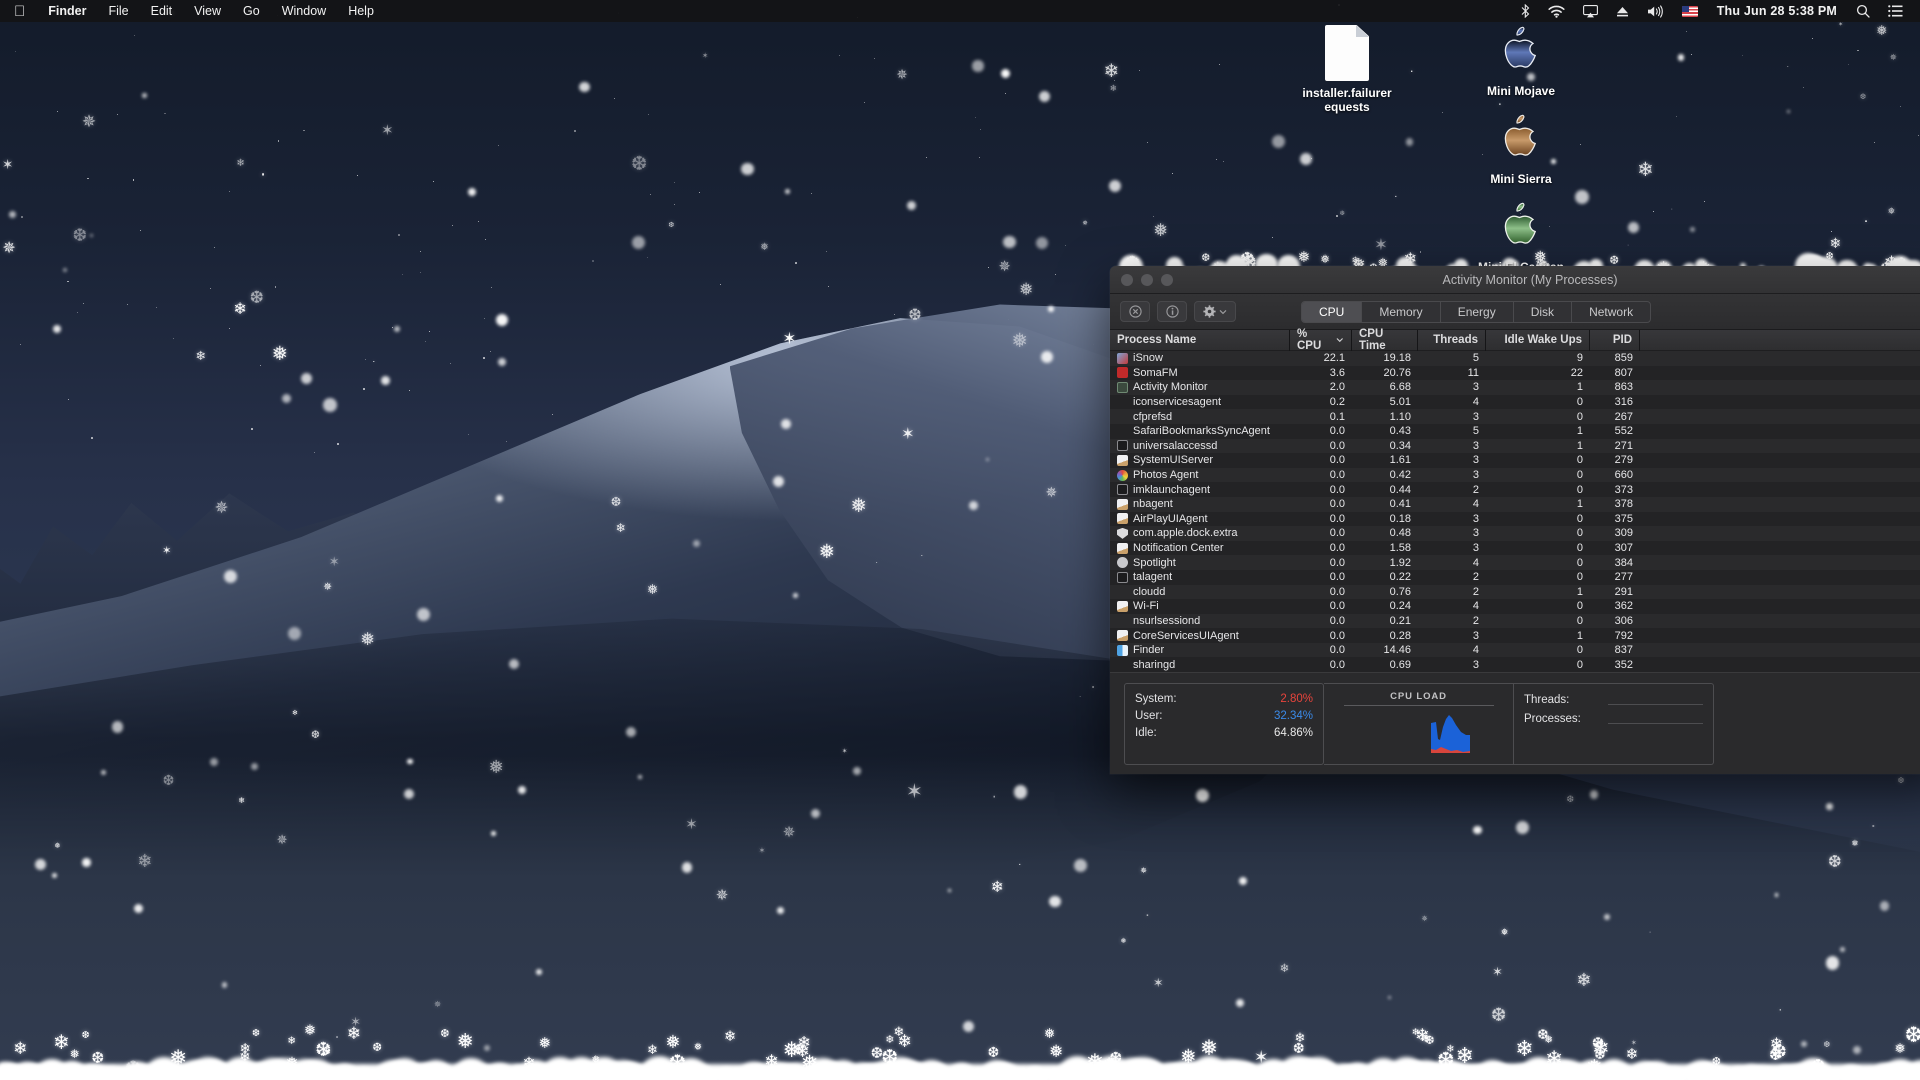 This screenshot has height=1080, width=1920. What do you see at coordinates (1515, 475) in the screenshot?
I see `table-row: Photos Agent 0.0 0.42 3 0 660` at bounding box center [1515, 475].